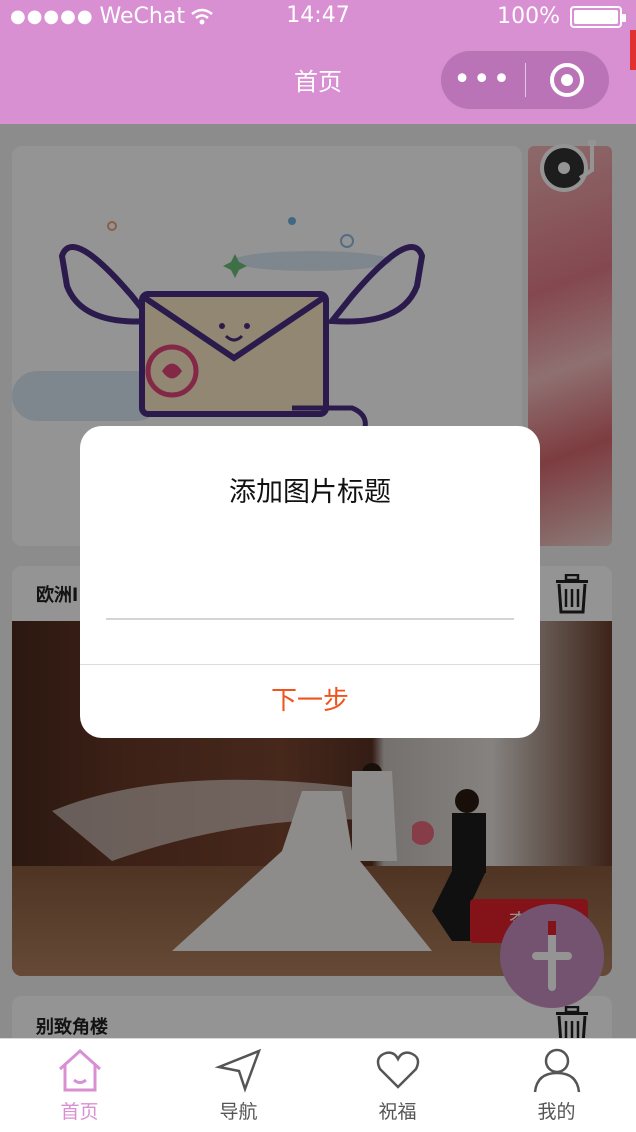  Describe the element at coordinates (556, 1070) in the screenshot. I see `user-icon` at that location.